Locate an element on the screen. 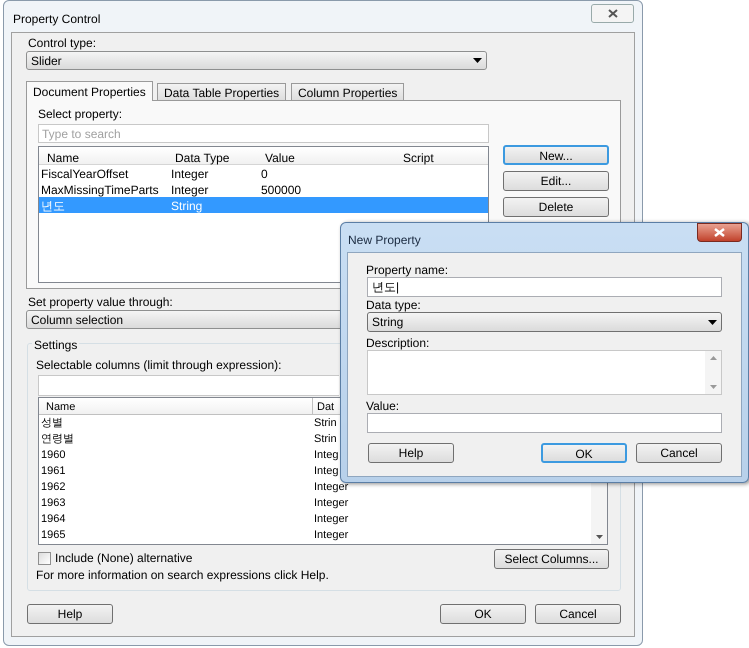 The height and width of the screenshot is (648, 749). text-field: 년도| is located at coordinates (544, 287).